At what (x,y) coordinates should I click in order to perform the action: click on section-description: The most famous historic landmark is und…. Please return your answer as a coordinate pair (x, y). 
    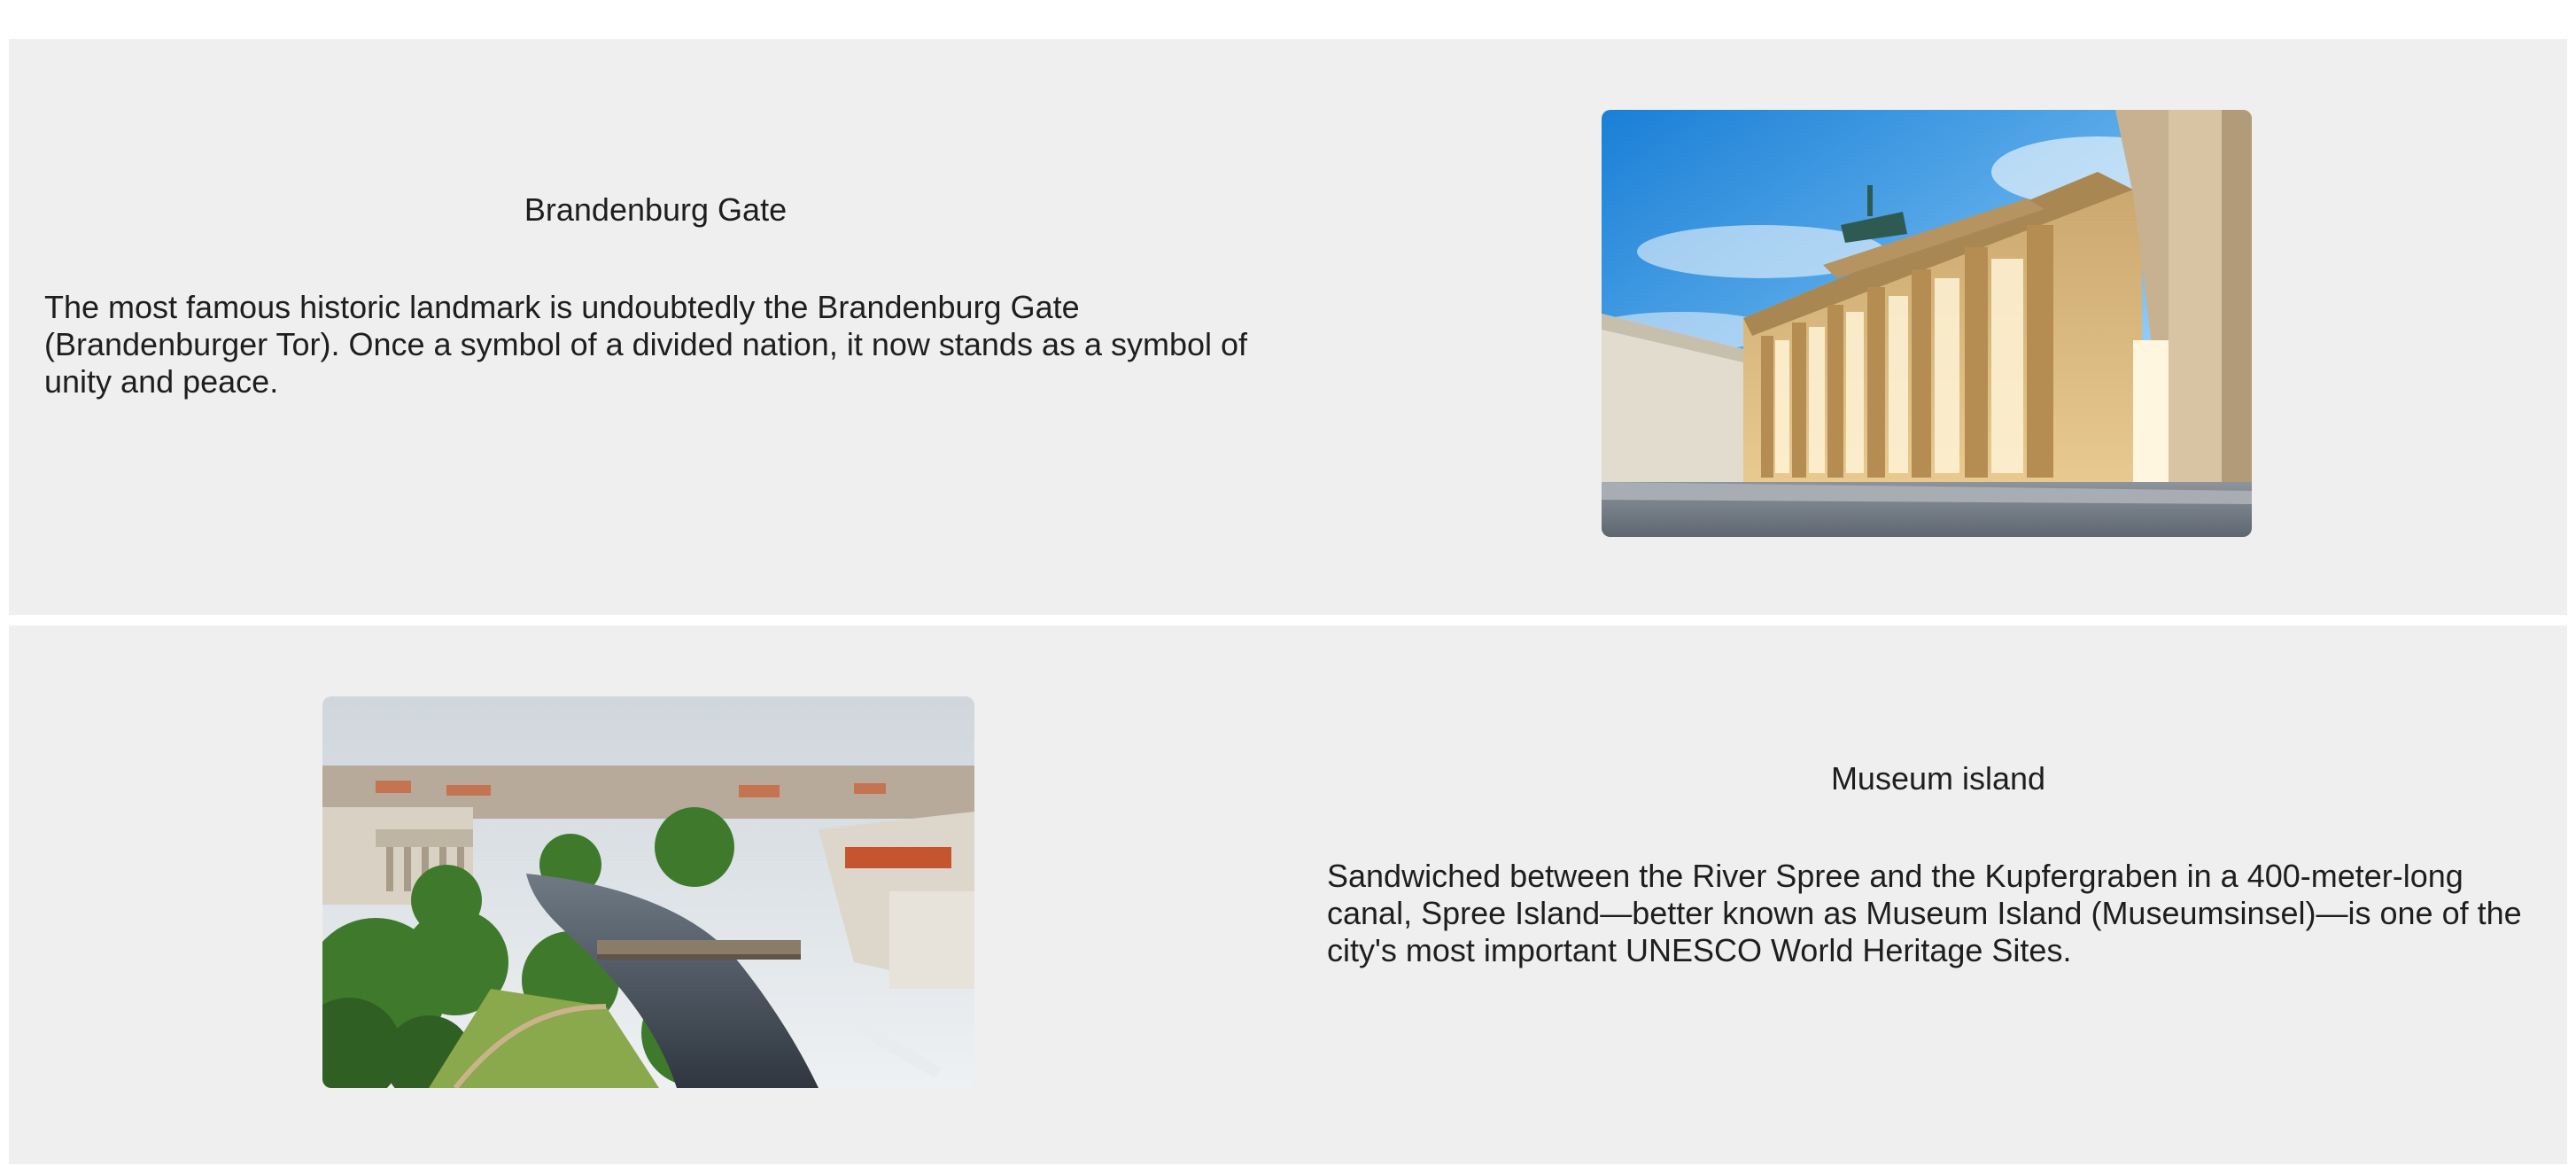
    Looking at the image, I should click on (646, 344).